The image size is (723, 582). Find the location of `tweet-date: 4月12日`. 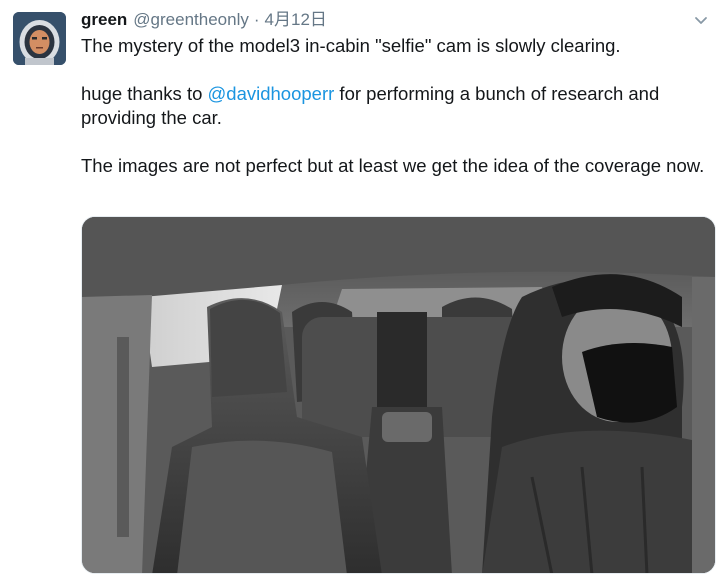

tweet-date: 4月12日 is located at coordinates (296, 20).